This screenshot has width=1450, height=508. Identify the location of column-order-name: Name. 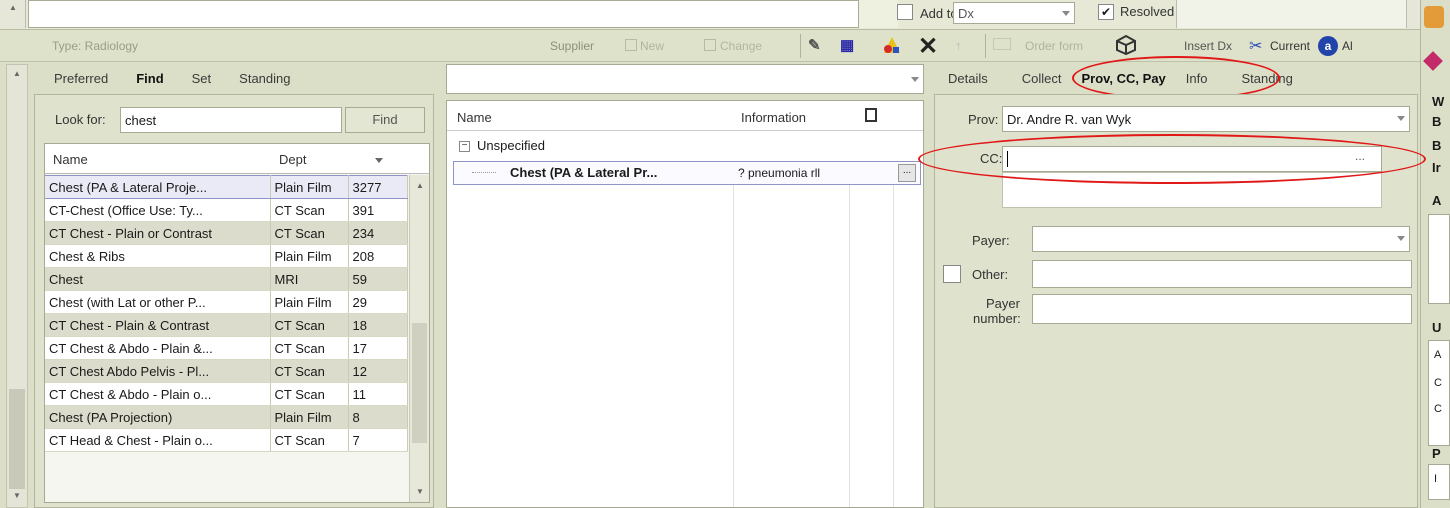
(474, 117).